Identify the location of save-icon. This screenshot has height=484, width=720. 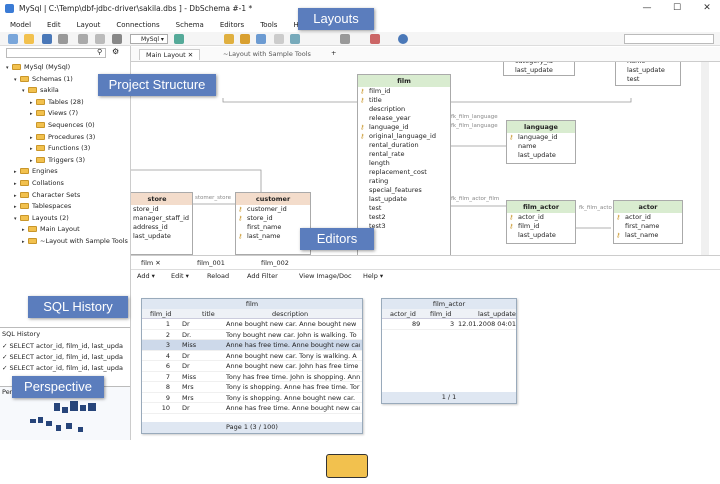
(47, 39).